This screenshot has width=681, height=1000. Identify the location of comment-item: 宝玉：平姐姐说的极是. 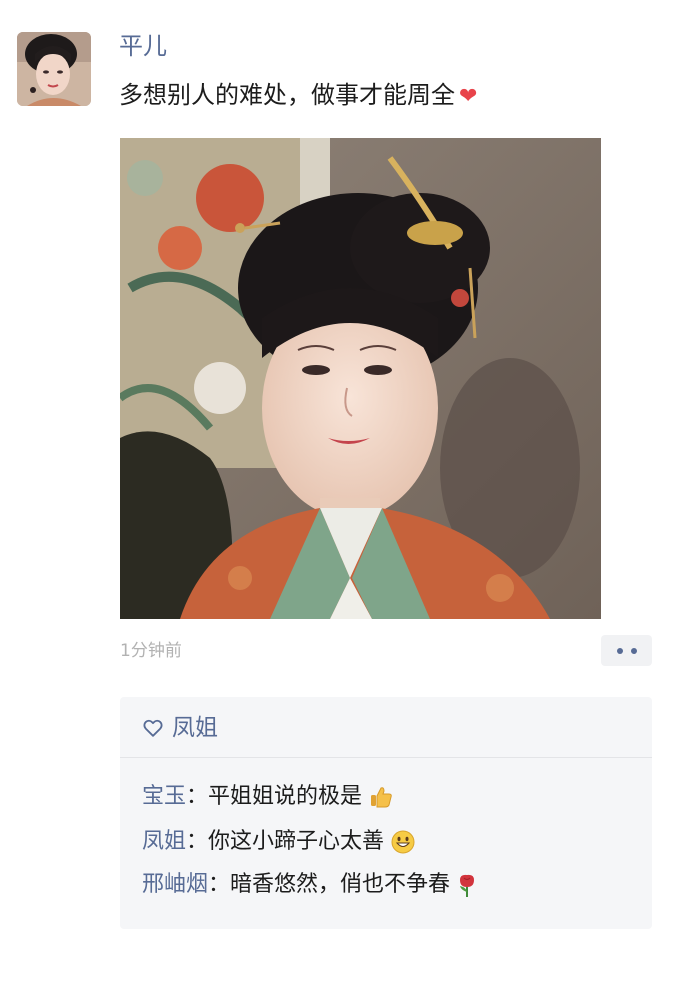
(268, 797).